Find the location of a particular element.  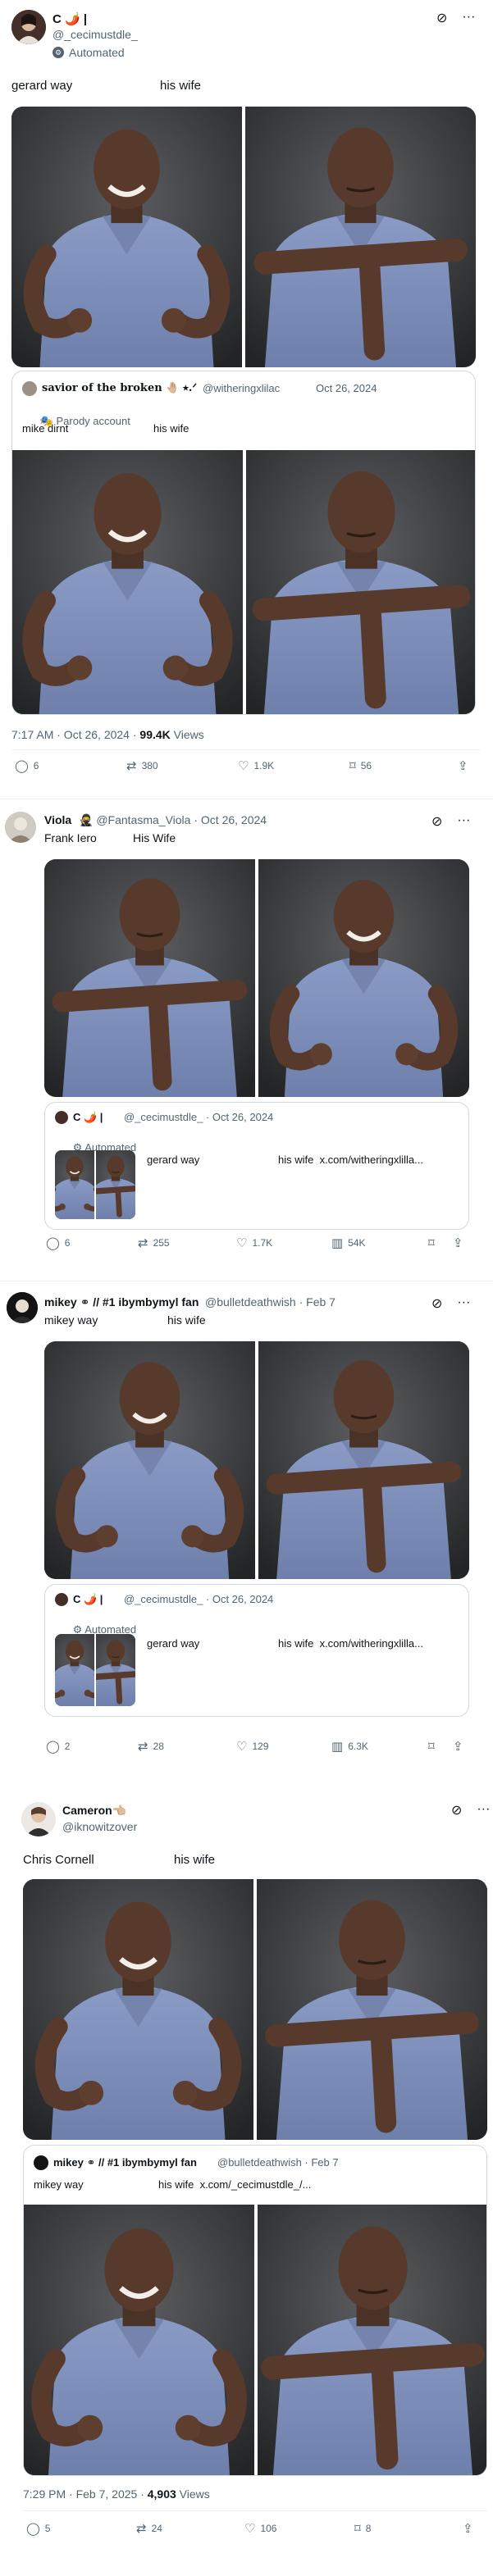

reply-button: ◯ 5 is located at coordinates (38, 2528).